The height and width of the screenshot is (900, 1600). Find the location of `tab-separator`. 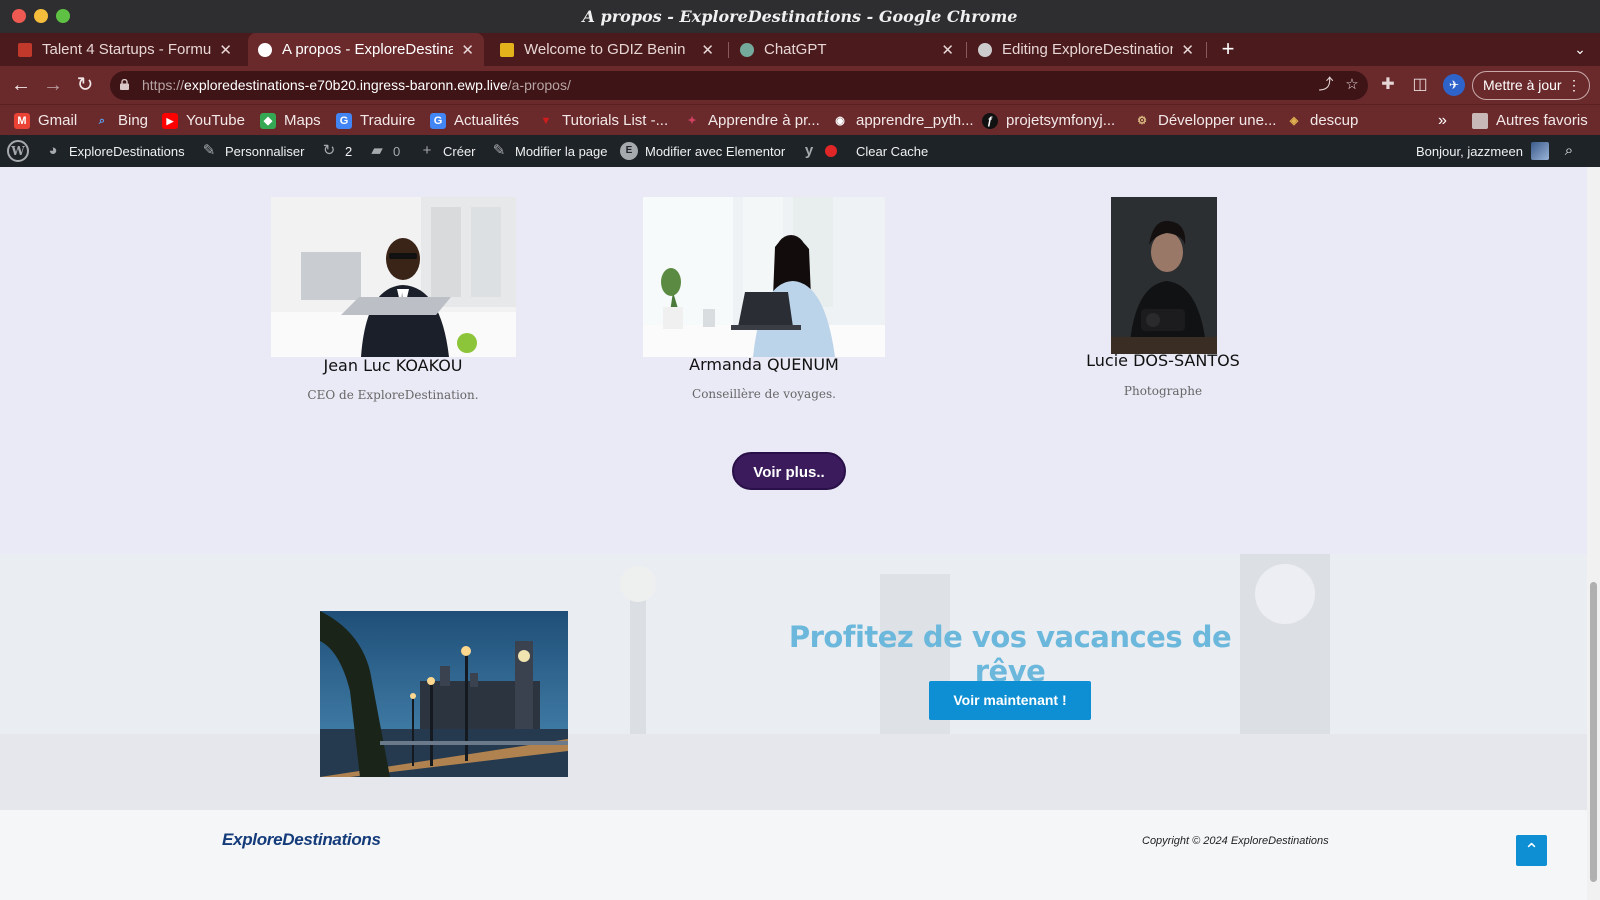

tab-separator is located at coordinates (1206, 50).